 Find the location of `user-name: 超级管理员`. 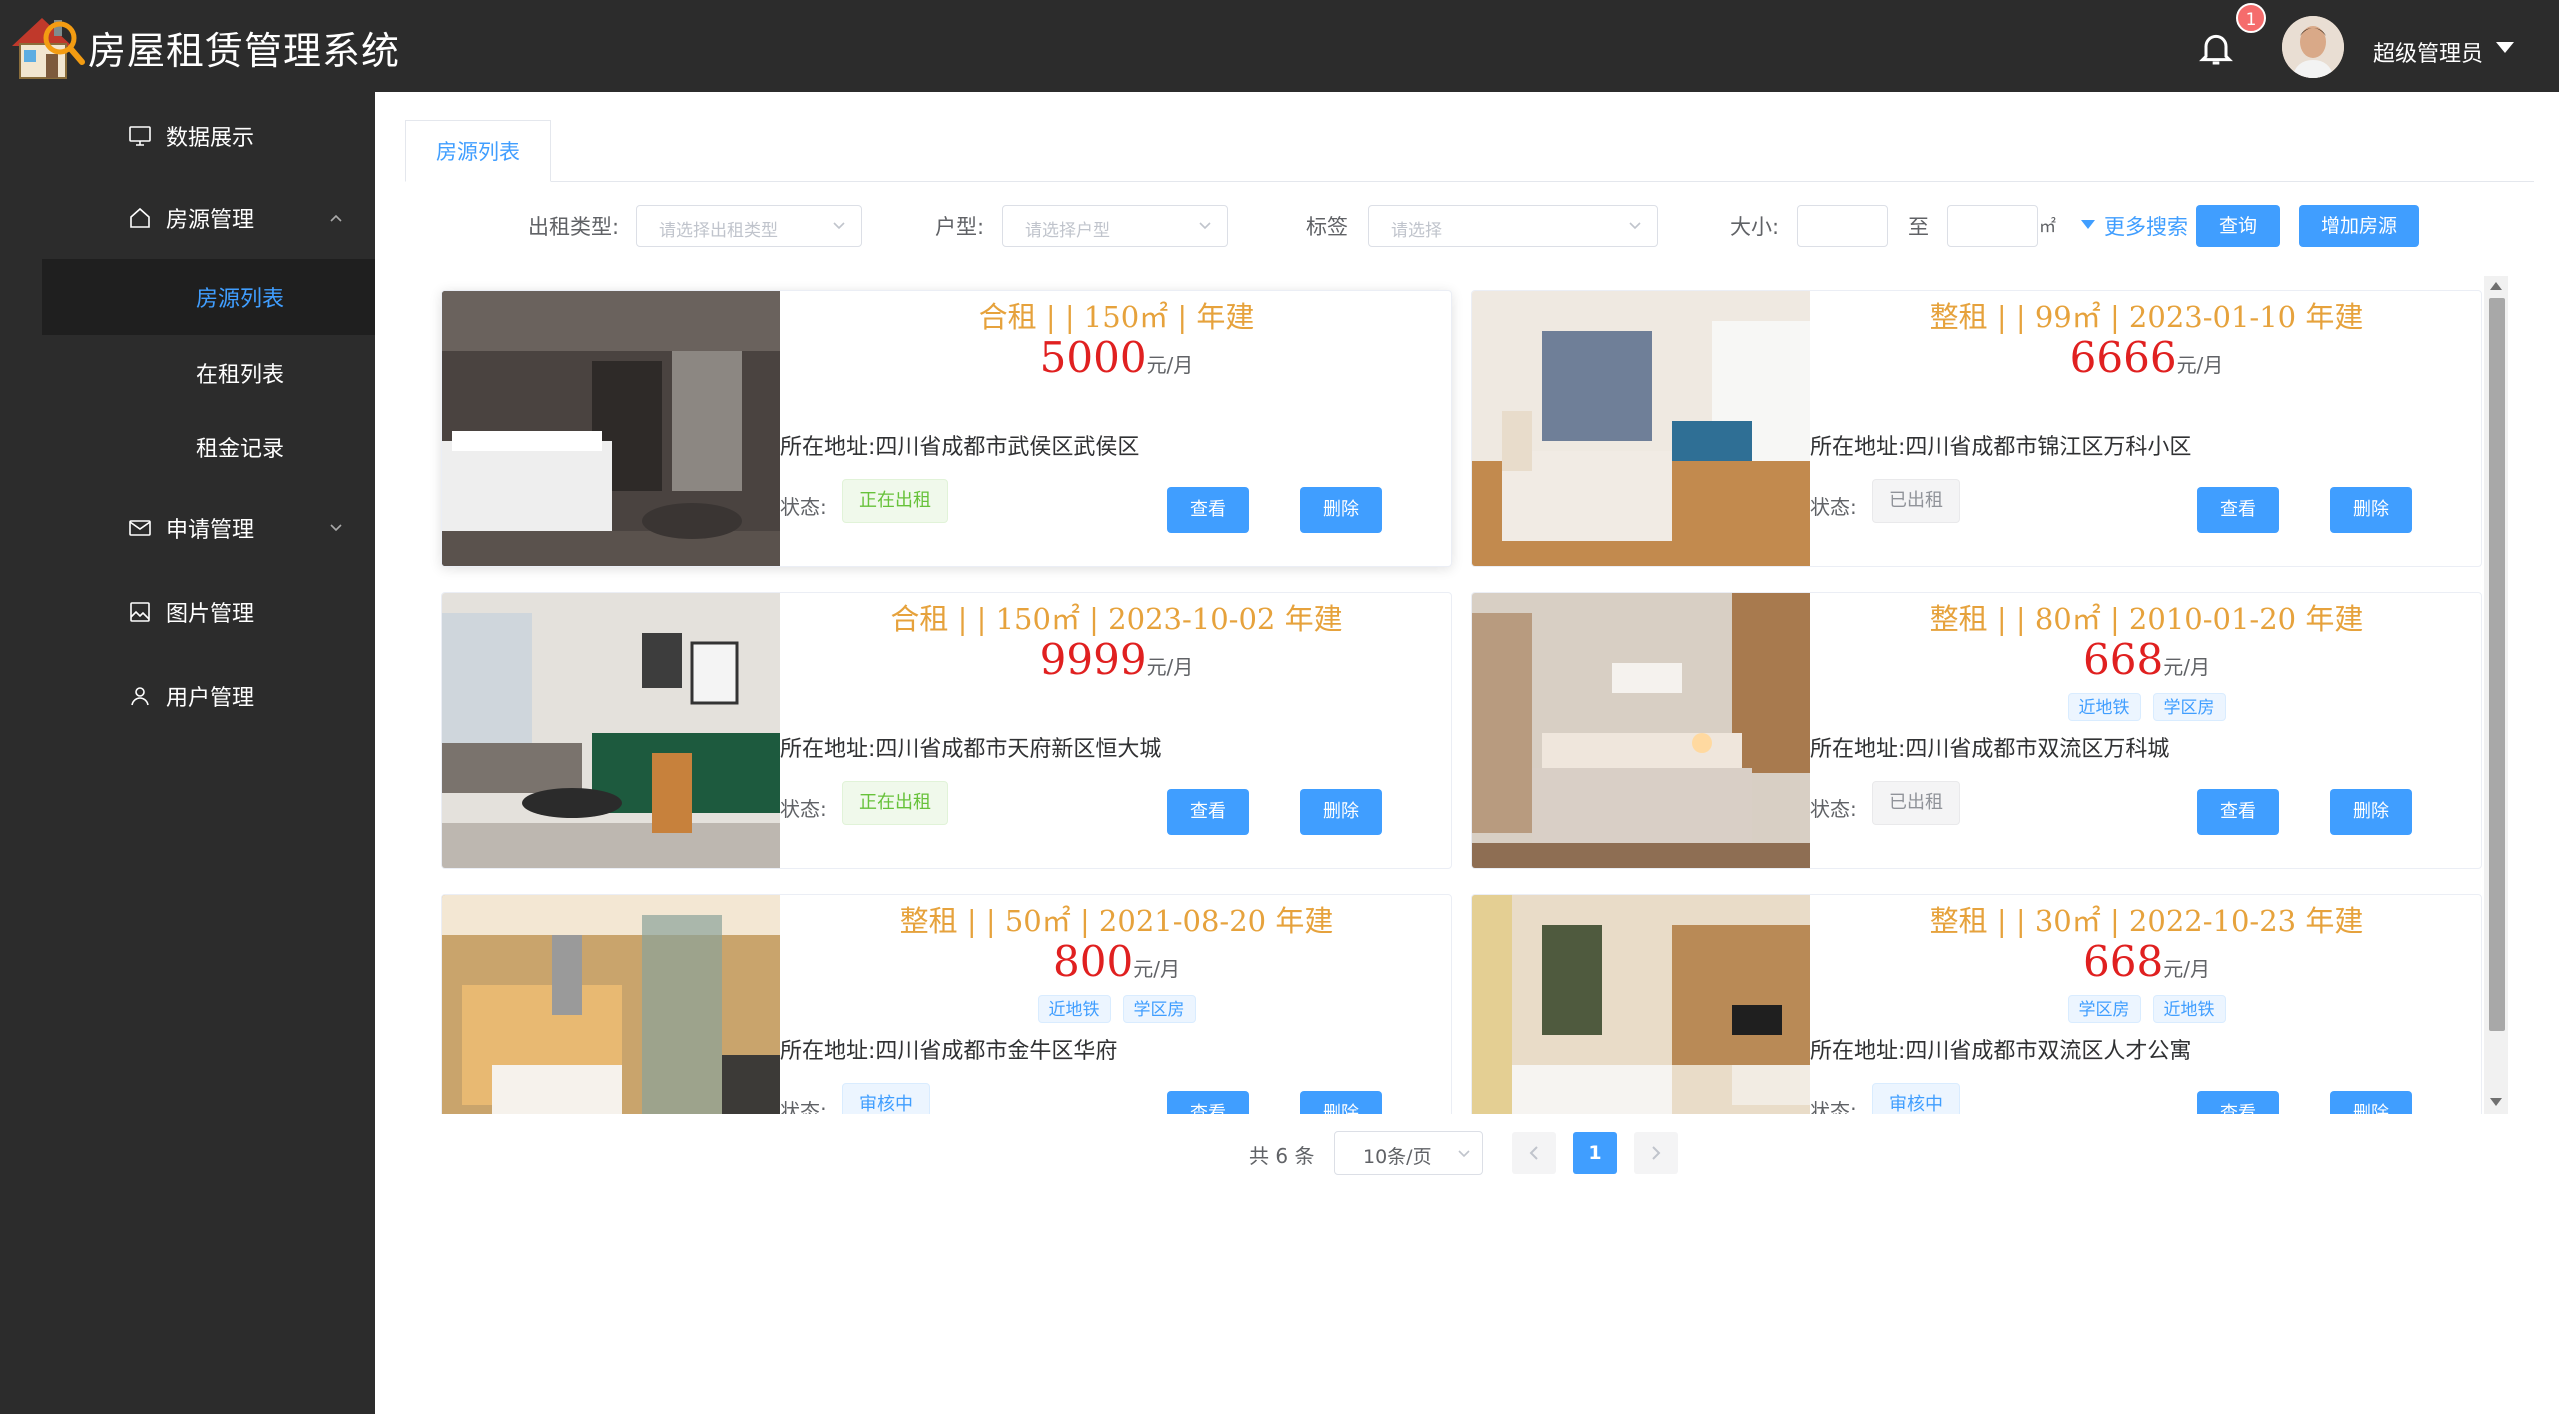

user-name: 超级管理员 is located at coordinates (2428, 52).